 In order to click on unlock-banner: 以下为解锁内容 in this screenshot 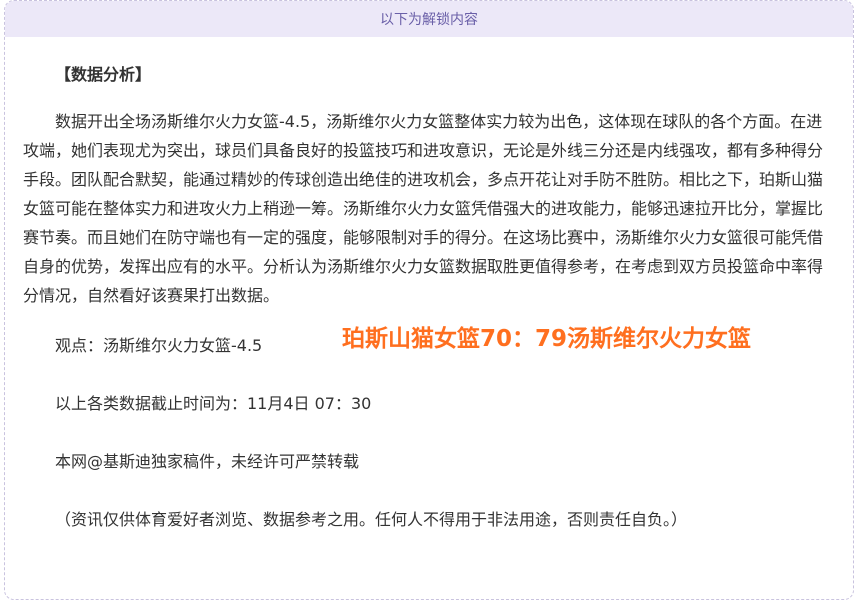, I will do `click(429, 19)`.